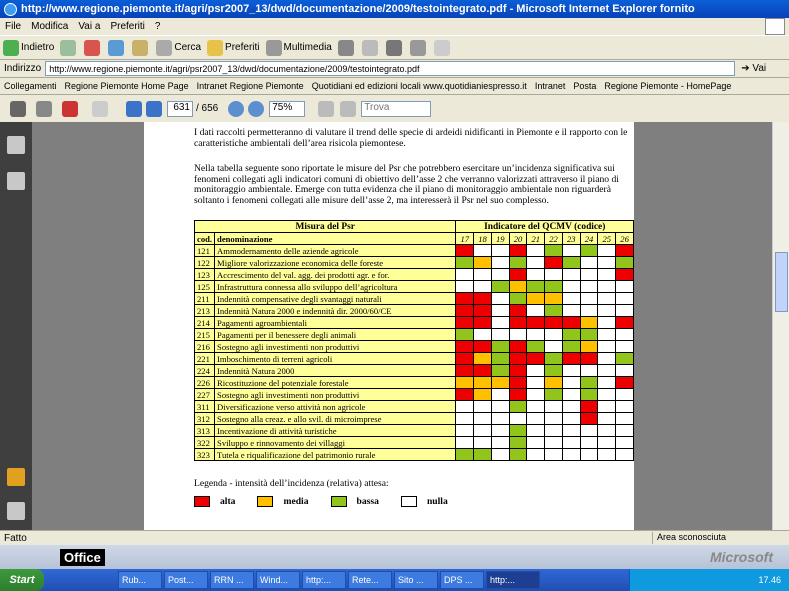  I want to click on search-button: Cerca, so click(178, 47).